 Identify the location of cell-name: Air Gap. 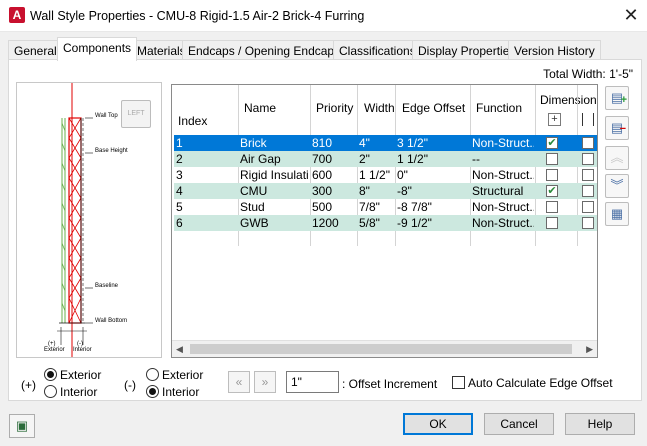
(274, 159).